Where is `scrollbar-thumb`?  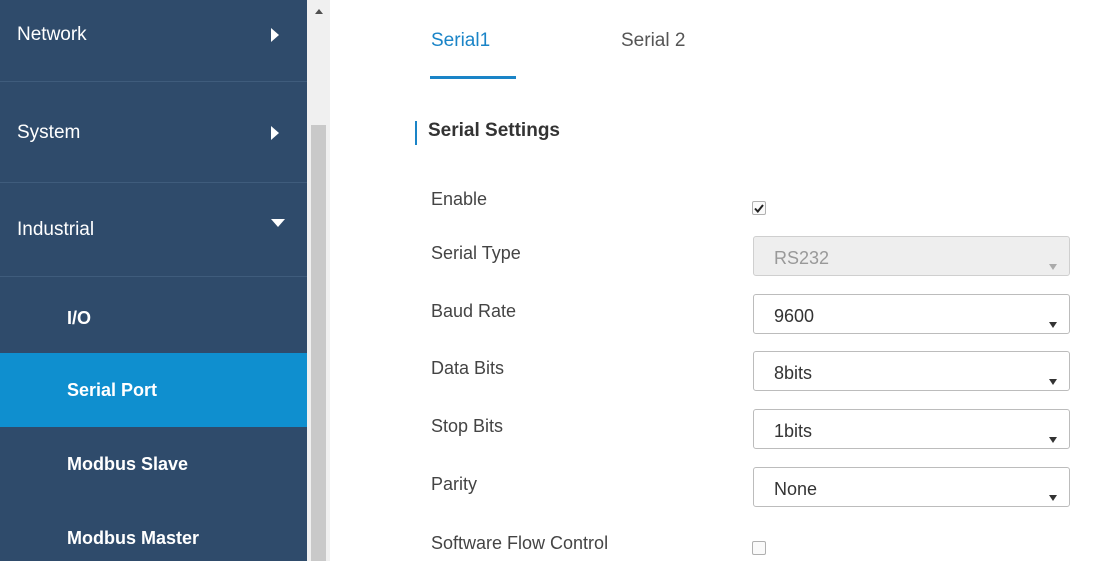 scrollbar-thumb is located at coordinates (318, 343).